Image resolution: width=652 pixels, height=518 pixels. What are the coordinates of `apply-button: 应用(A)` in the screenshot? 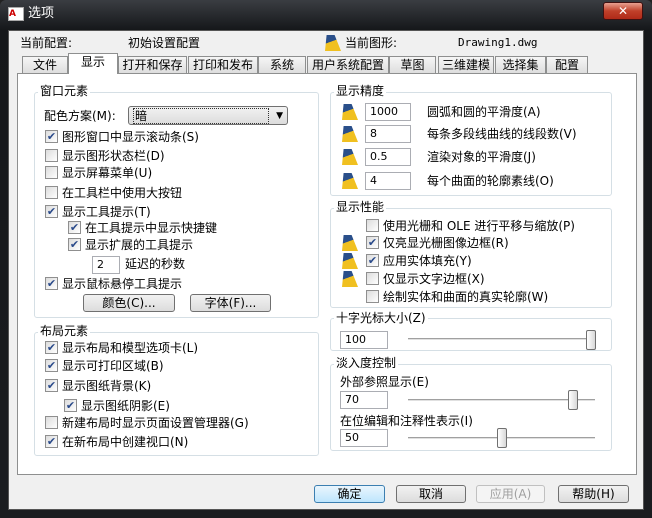 It's located at (510, 494).